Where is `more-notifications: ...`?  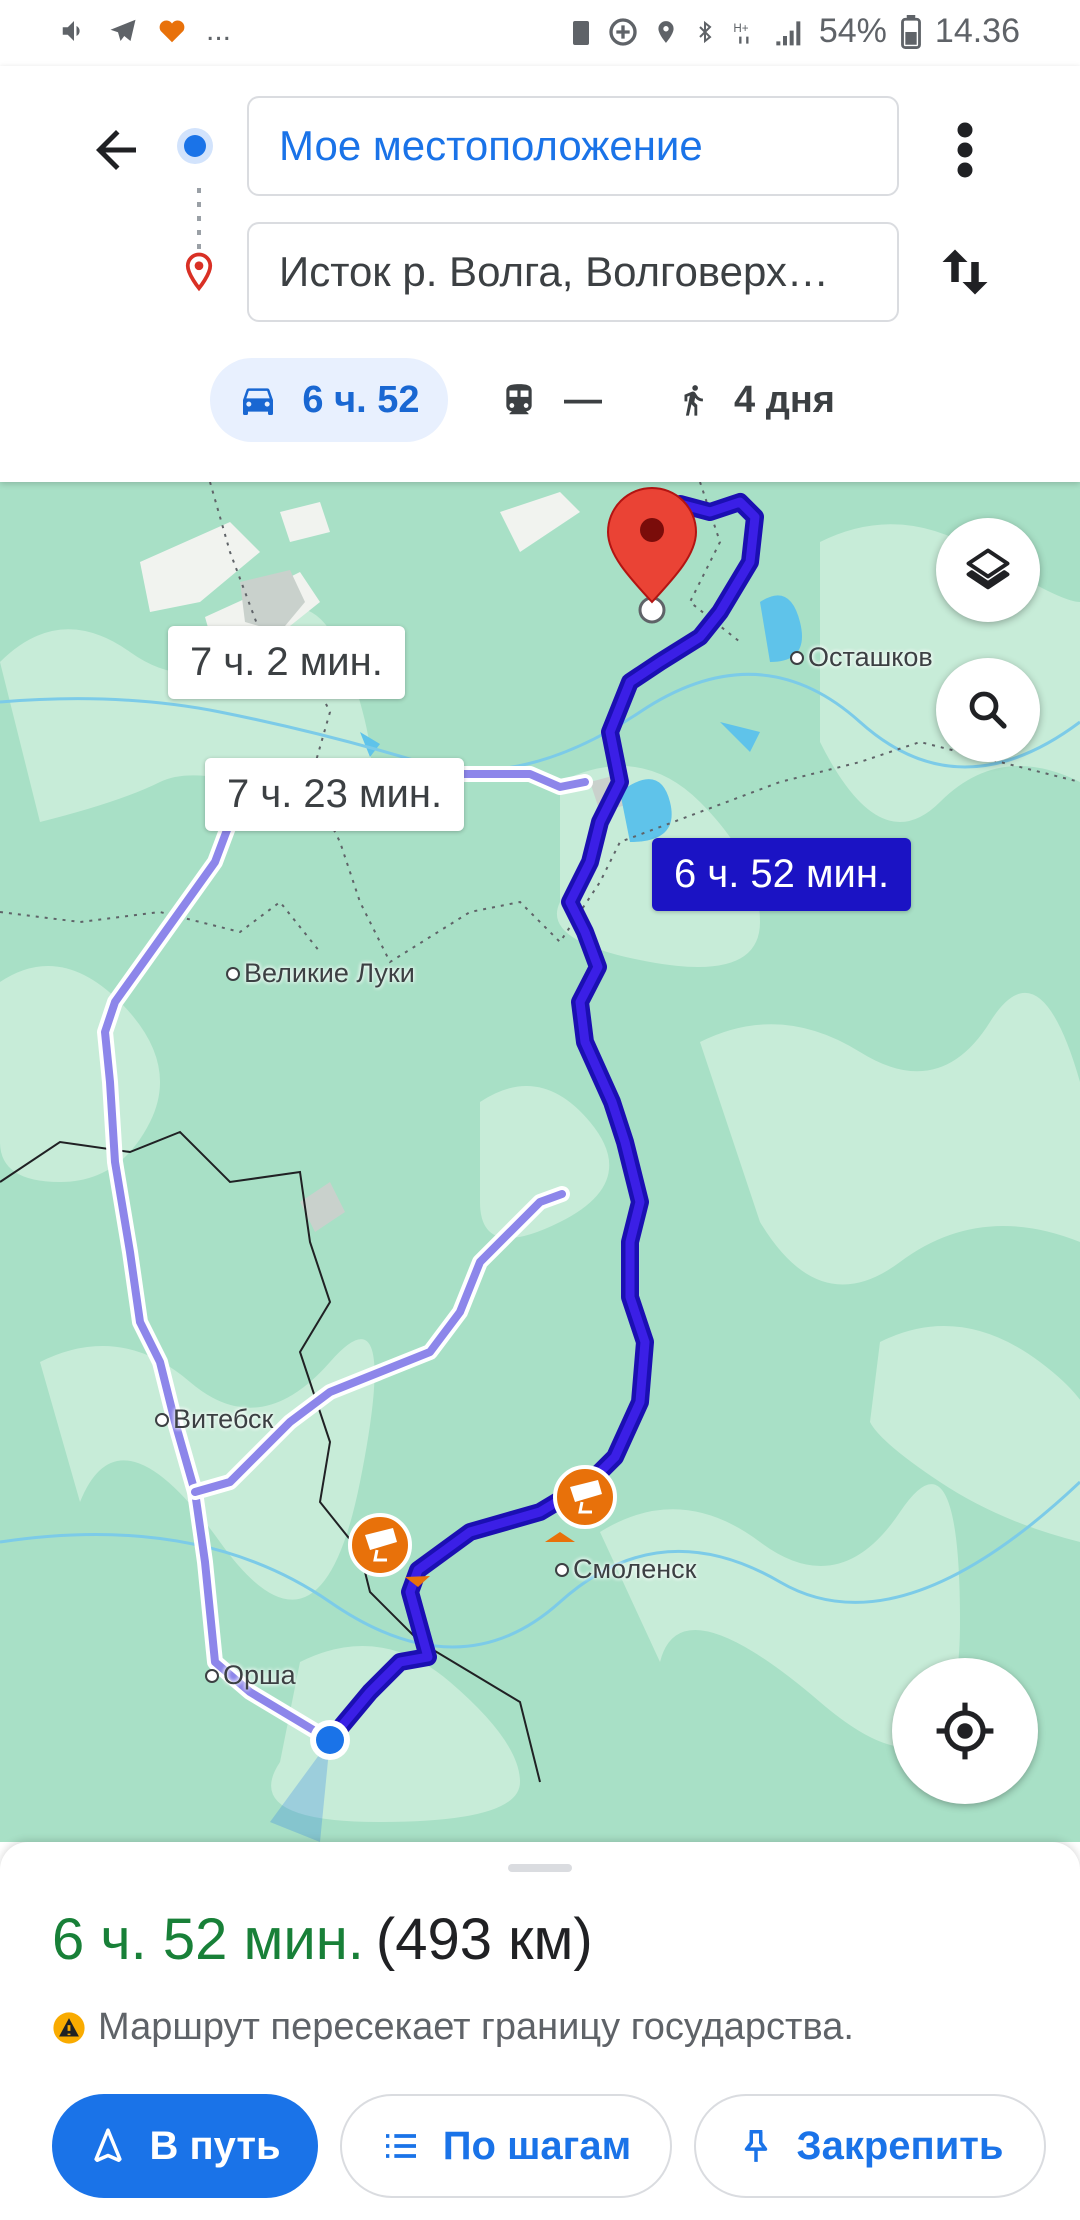
more-notifications: ... is located at coordinates (219, 30).